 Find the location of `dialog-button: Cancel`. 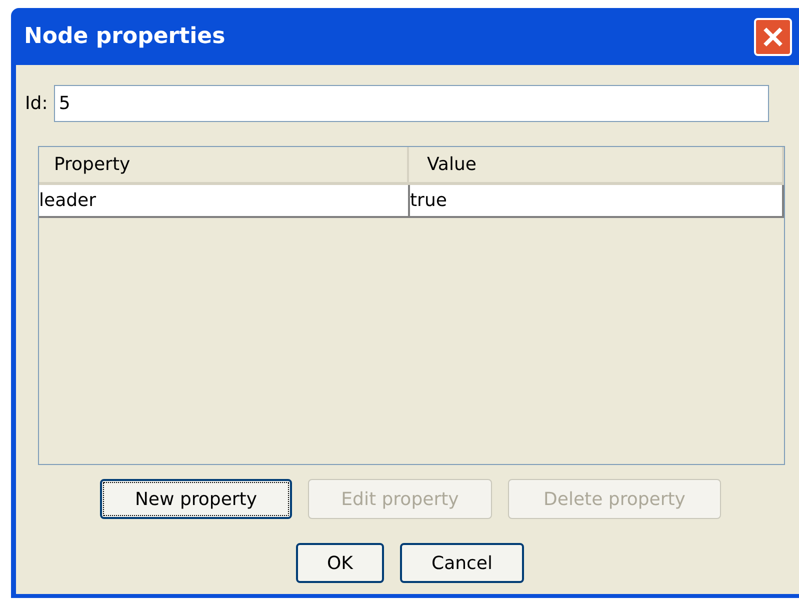

dialog-button: Cancel is located at coordinates (462, 563).